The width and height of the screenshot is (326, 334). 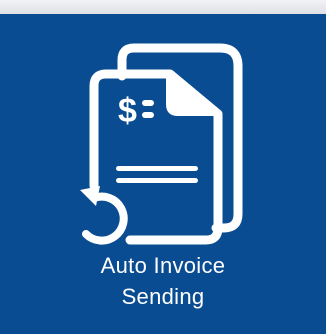 I want to click on tile-label-line-1: Auto Invoice, so click(x=163, y=265).